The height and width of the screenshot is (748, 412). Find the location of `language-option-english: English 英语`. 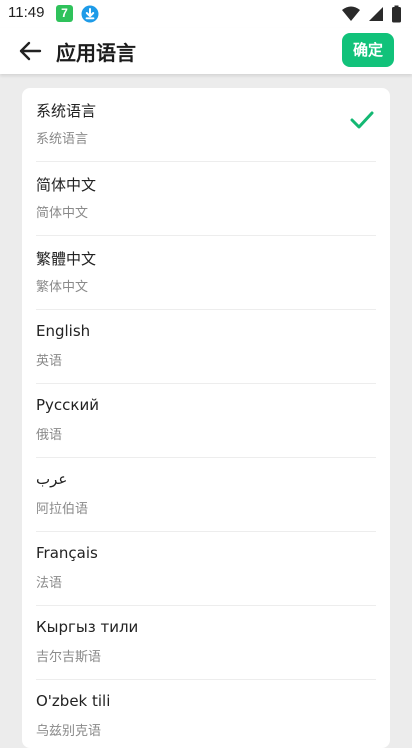

language-option-english: English 英语 is located at coordinates (206, 347).